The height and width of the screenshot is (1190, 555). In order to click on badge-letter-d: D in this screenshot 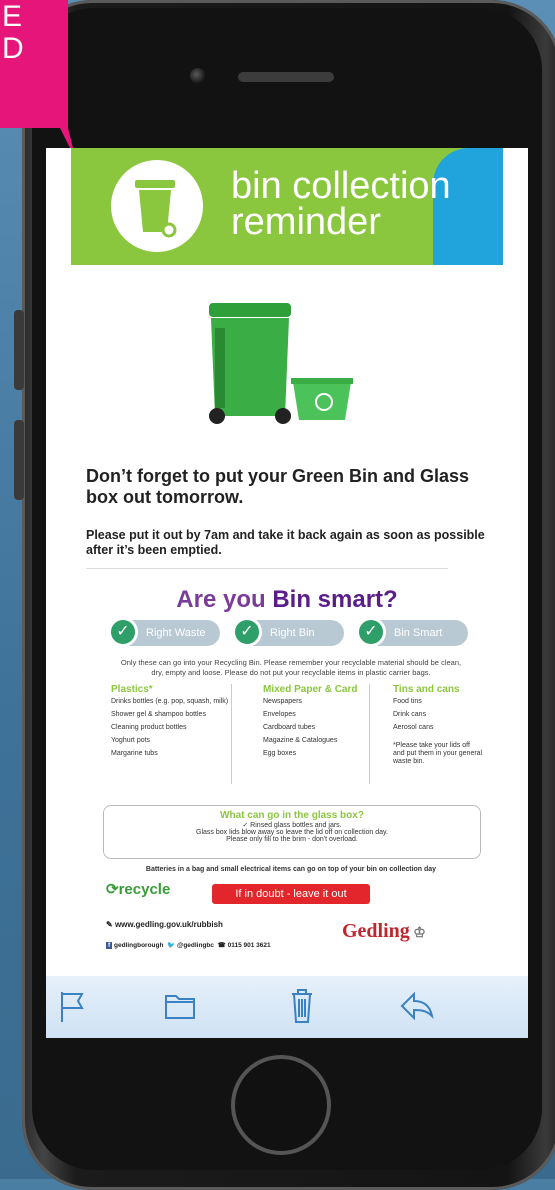, I will do `click(13, 48)`.